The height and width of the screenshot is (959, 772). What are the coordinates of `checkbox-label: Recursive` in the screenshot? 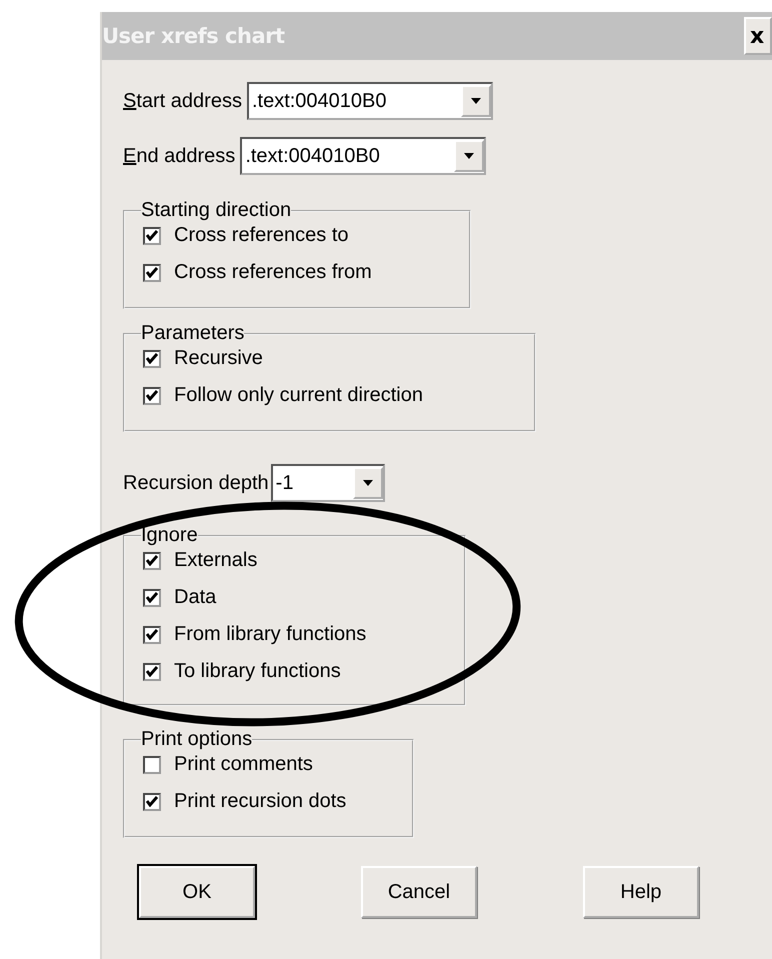 It's located at (218, 358).